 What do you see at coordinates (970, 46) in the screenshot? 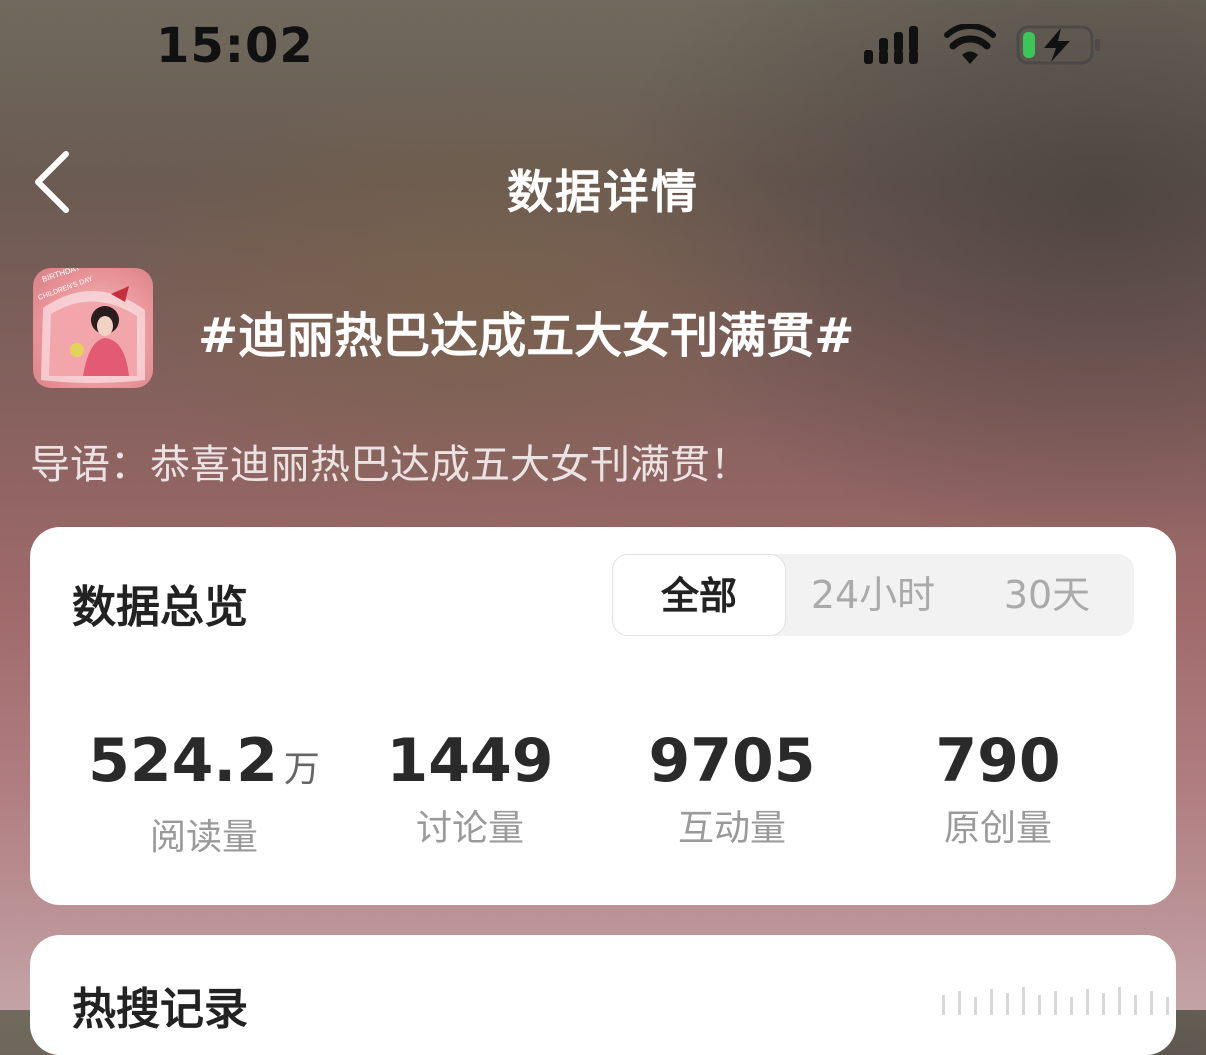
I see `wifi-icon` at bounding box center [970, 46].